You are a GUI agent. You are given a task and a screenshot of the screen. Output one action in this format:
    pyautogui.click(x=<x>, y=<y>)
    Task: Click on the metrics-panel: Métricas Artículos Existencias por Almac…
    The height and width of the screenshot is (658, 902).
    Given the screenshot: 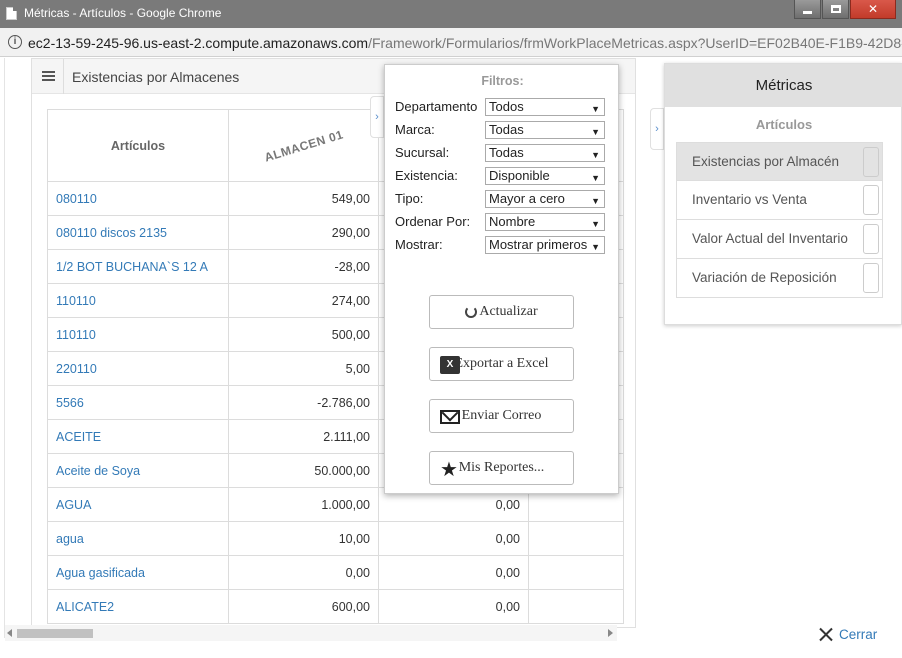 What is the action you would take?
    pyautogui.click(x=783, y=194)
    